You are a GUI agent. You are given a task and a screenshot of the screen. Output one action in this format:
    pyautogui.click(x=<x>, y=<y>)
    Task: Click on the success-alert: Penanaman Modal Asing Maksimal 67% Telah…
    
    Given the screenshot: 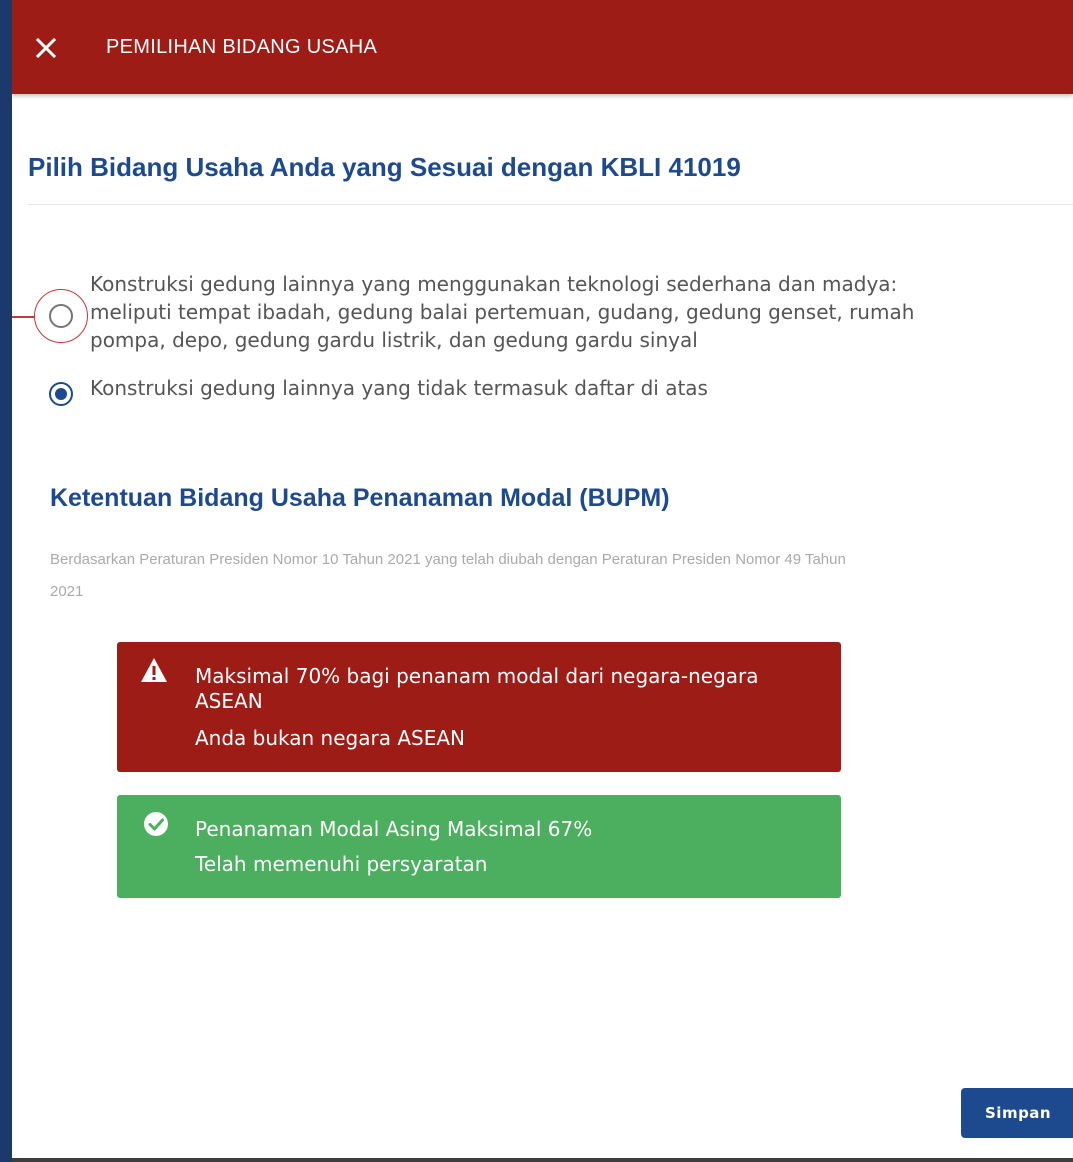 What is the action you would take?
    pyautogui.click(x=479, y=846)
    